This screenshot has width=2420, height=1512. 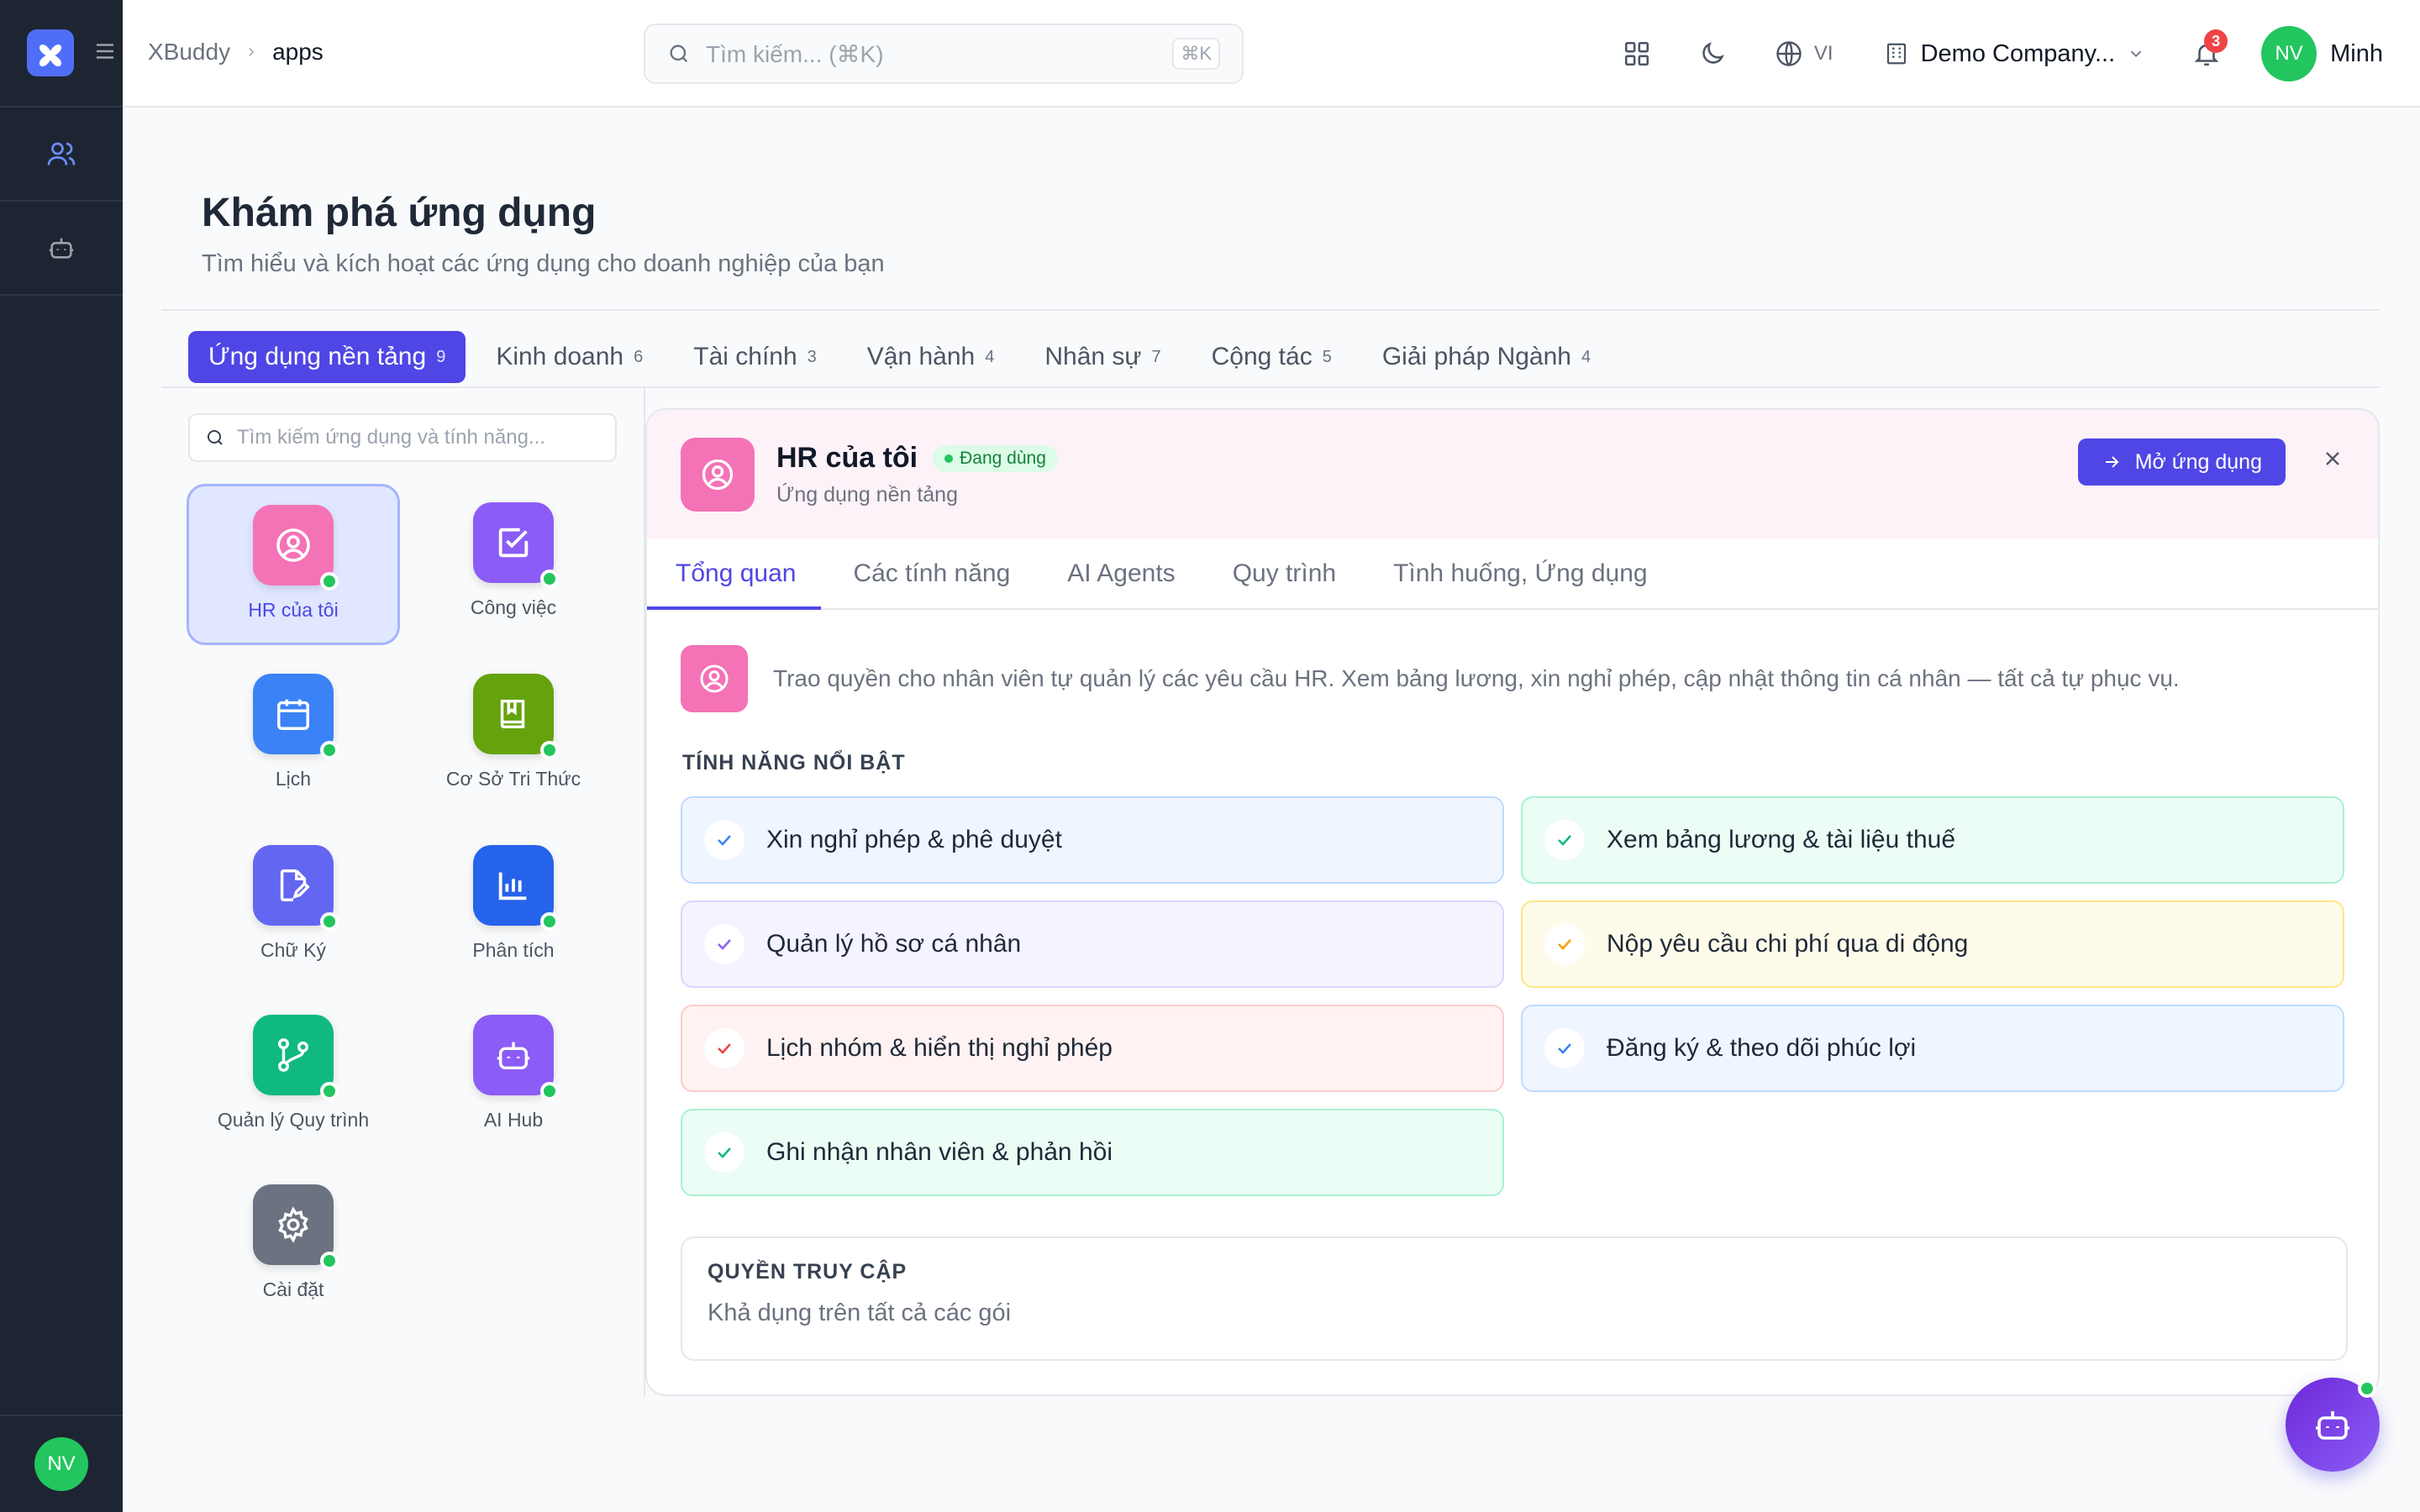 What do you see at coordinates (516, 716) in the screenshot?
I see `book-icon` at bounding box center [516, 716].